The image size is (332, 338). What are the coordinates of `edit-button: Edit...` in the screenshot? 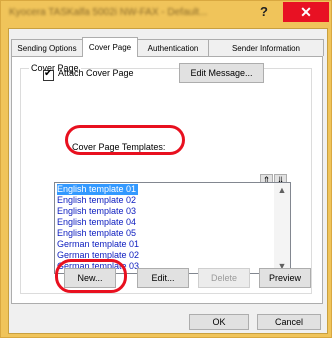 It's located at (163, 278).